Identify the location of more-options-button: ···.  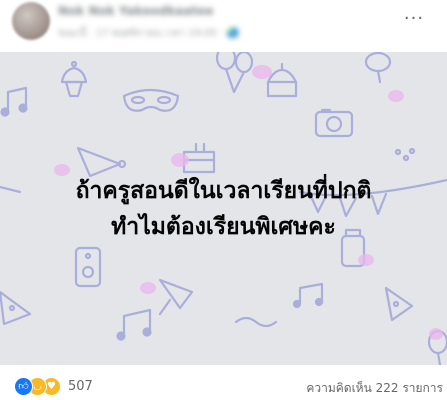
(414, 18).